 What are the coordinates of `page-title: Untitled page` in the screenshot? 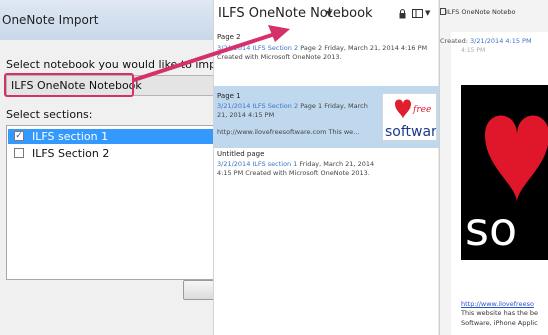 It's located at (241, 154).